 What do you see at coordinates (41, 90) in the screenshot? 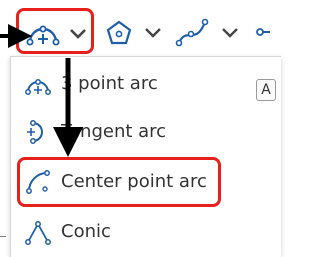
I see `annotation-arrows` at bounding box center [41, 90].